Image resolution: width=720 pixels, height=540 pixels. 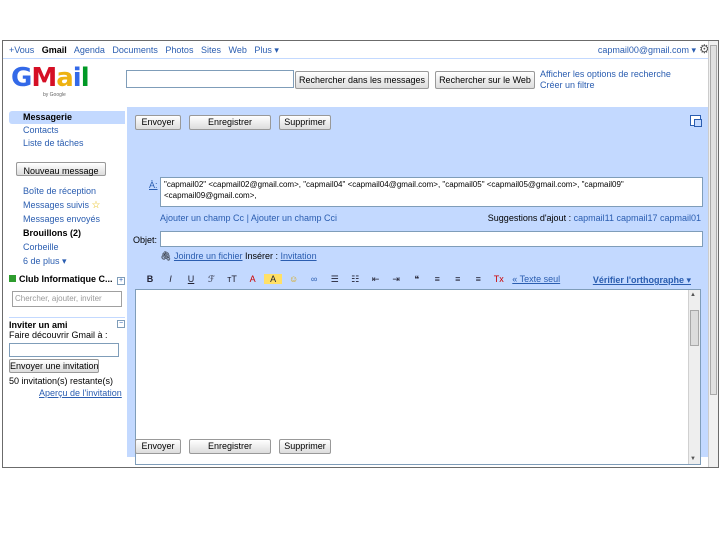 What do you see at coordinates (145, 240) in the screenshot?
I see `subject-label: Objet:` at bounding box center [145, 240].